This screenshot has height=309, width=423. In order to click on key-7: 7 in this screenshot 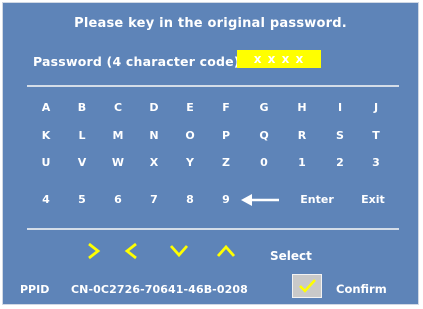, I will do `click(154, 200)`.